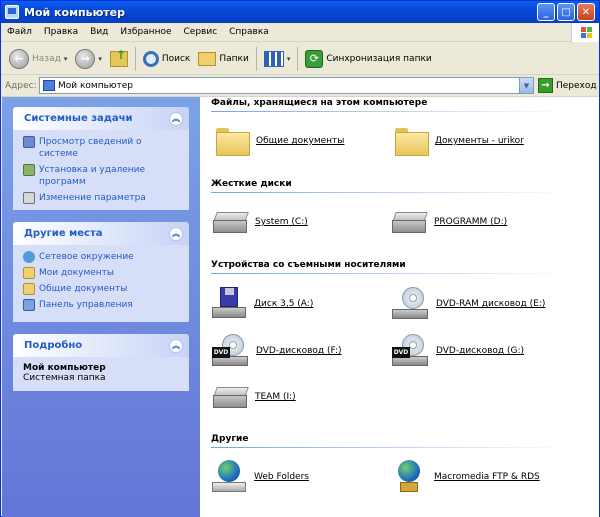 The height and width of the screenshot is (517, 600). Describe the element at coordinates (308, 265) in the screenshot. I see `group-title: Устройства со съемными носителями` at that location.